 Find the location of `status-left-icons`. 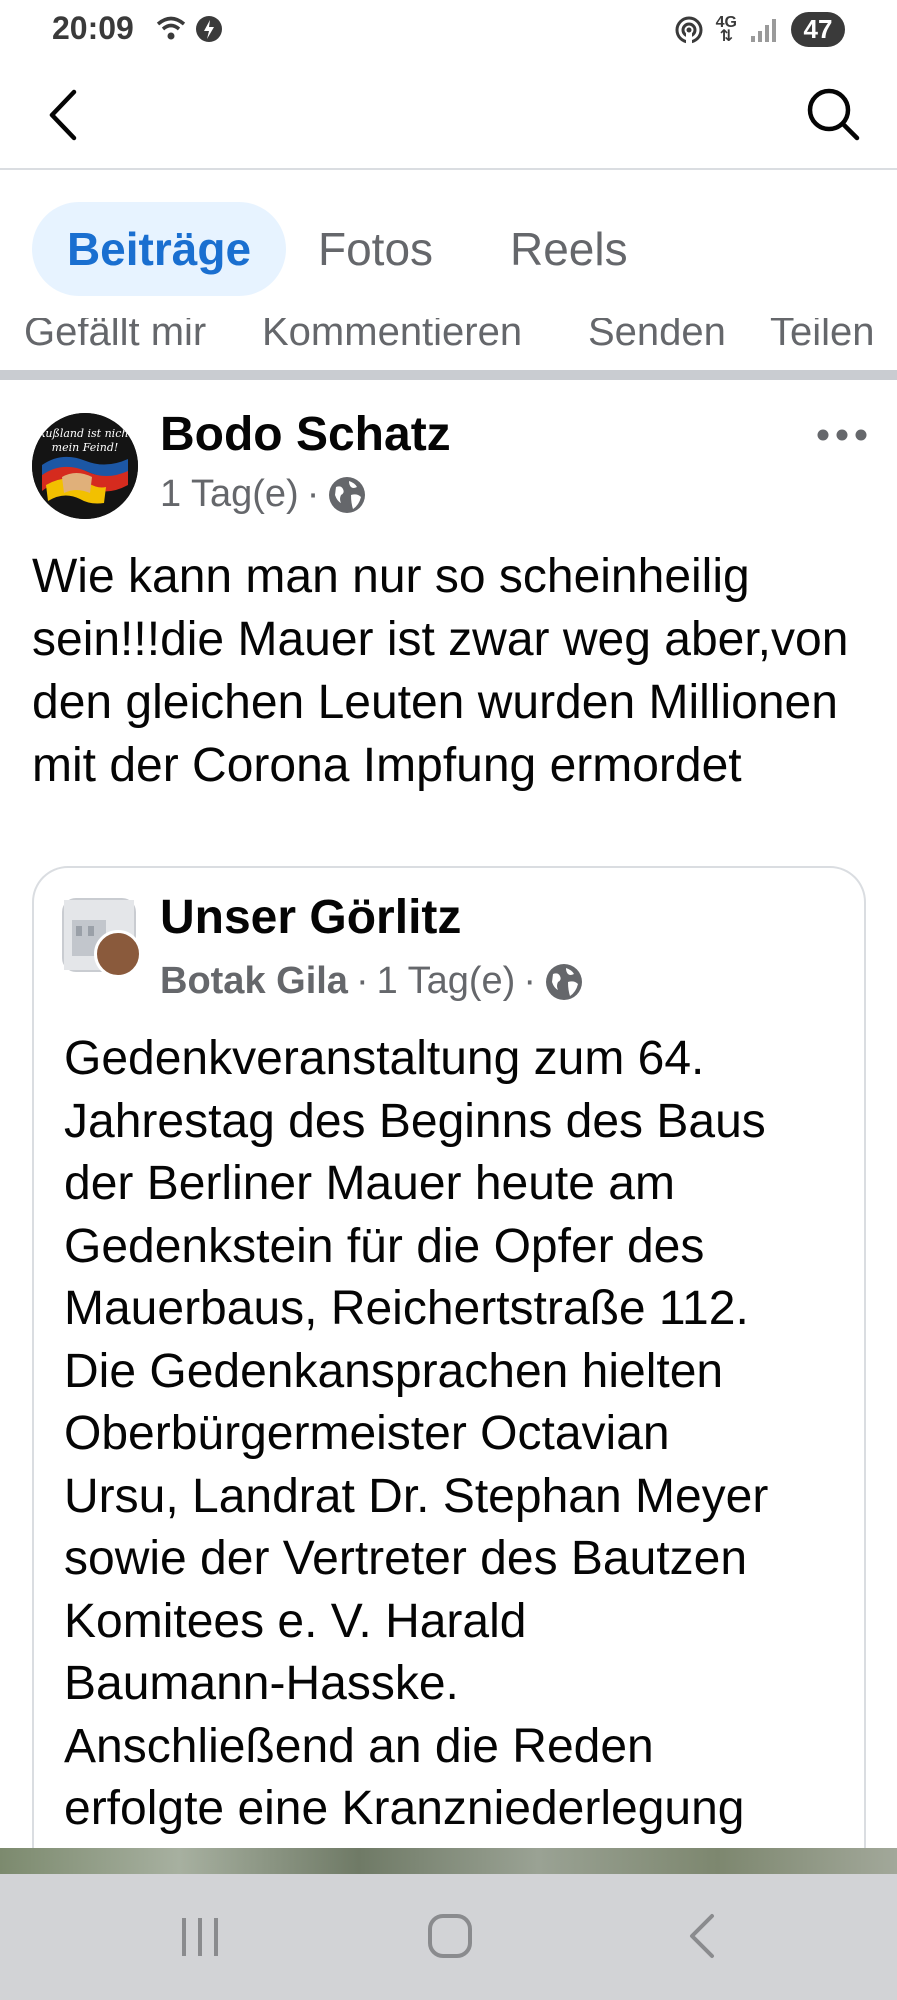

status-left-icons is located at coordinates (190, 29).